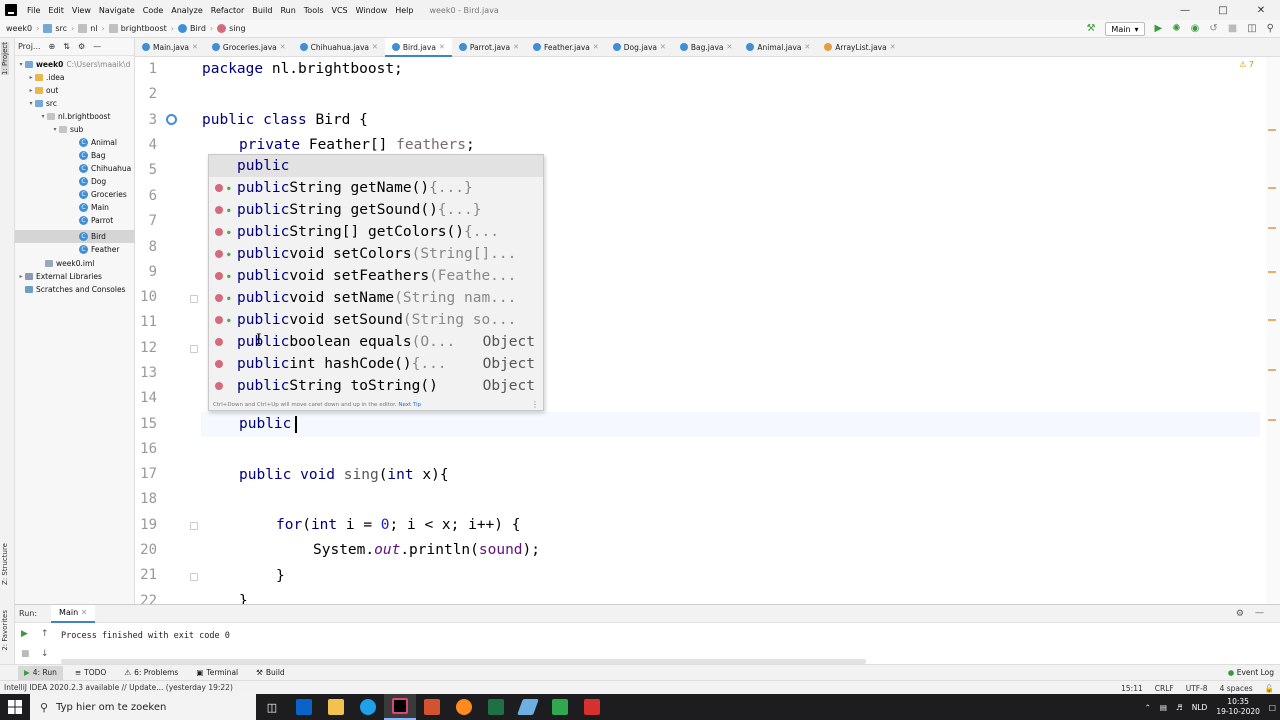 Image resolution: width=1280 pixels, height=720 pixels. What do you see at coordinates (528, 707) in the screenshot?
I see `pen-app-icon` at bounding box center [528, 707].